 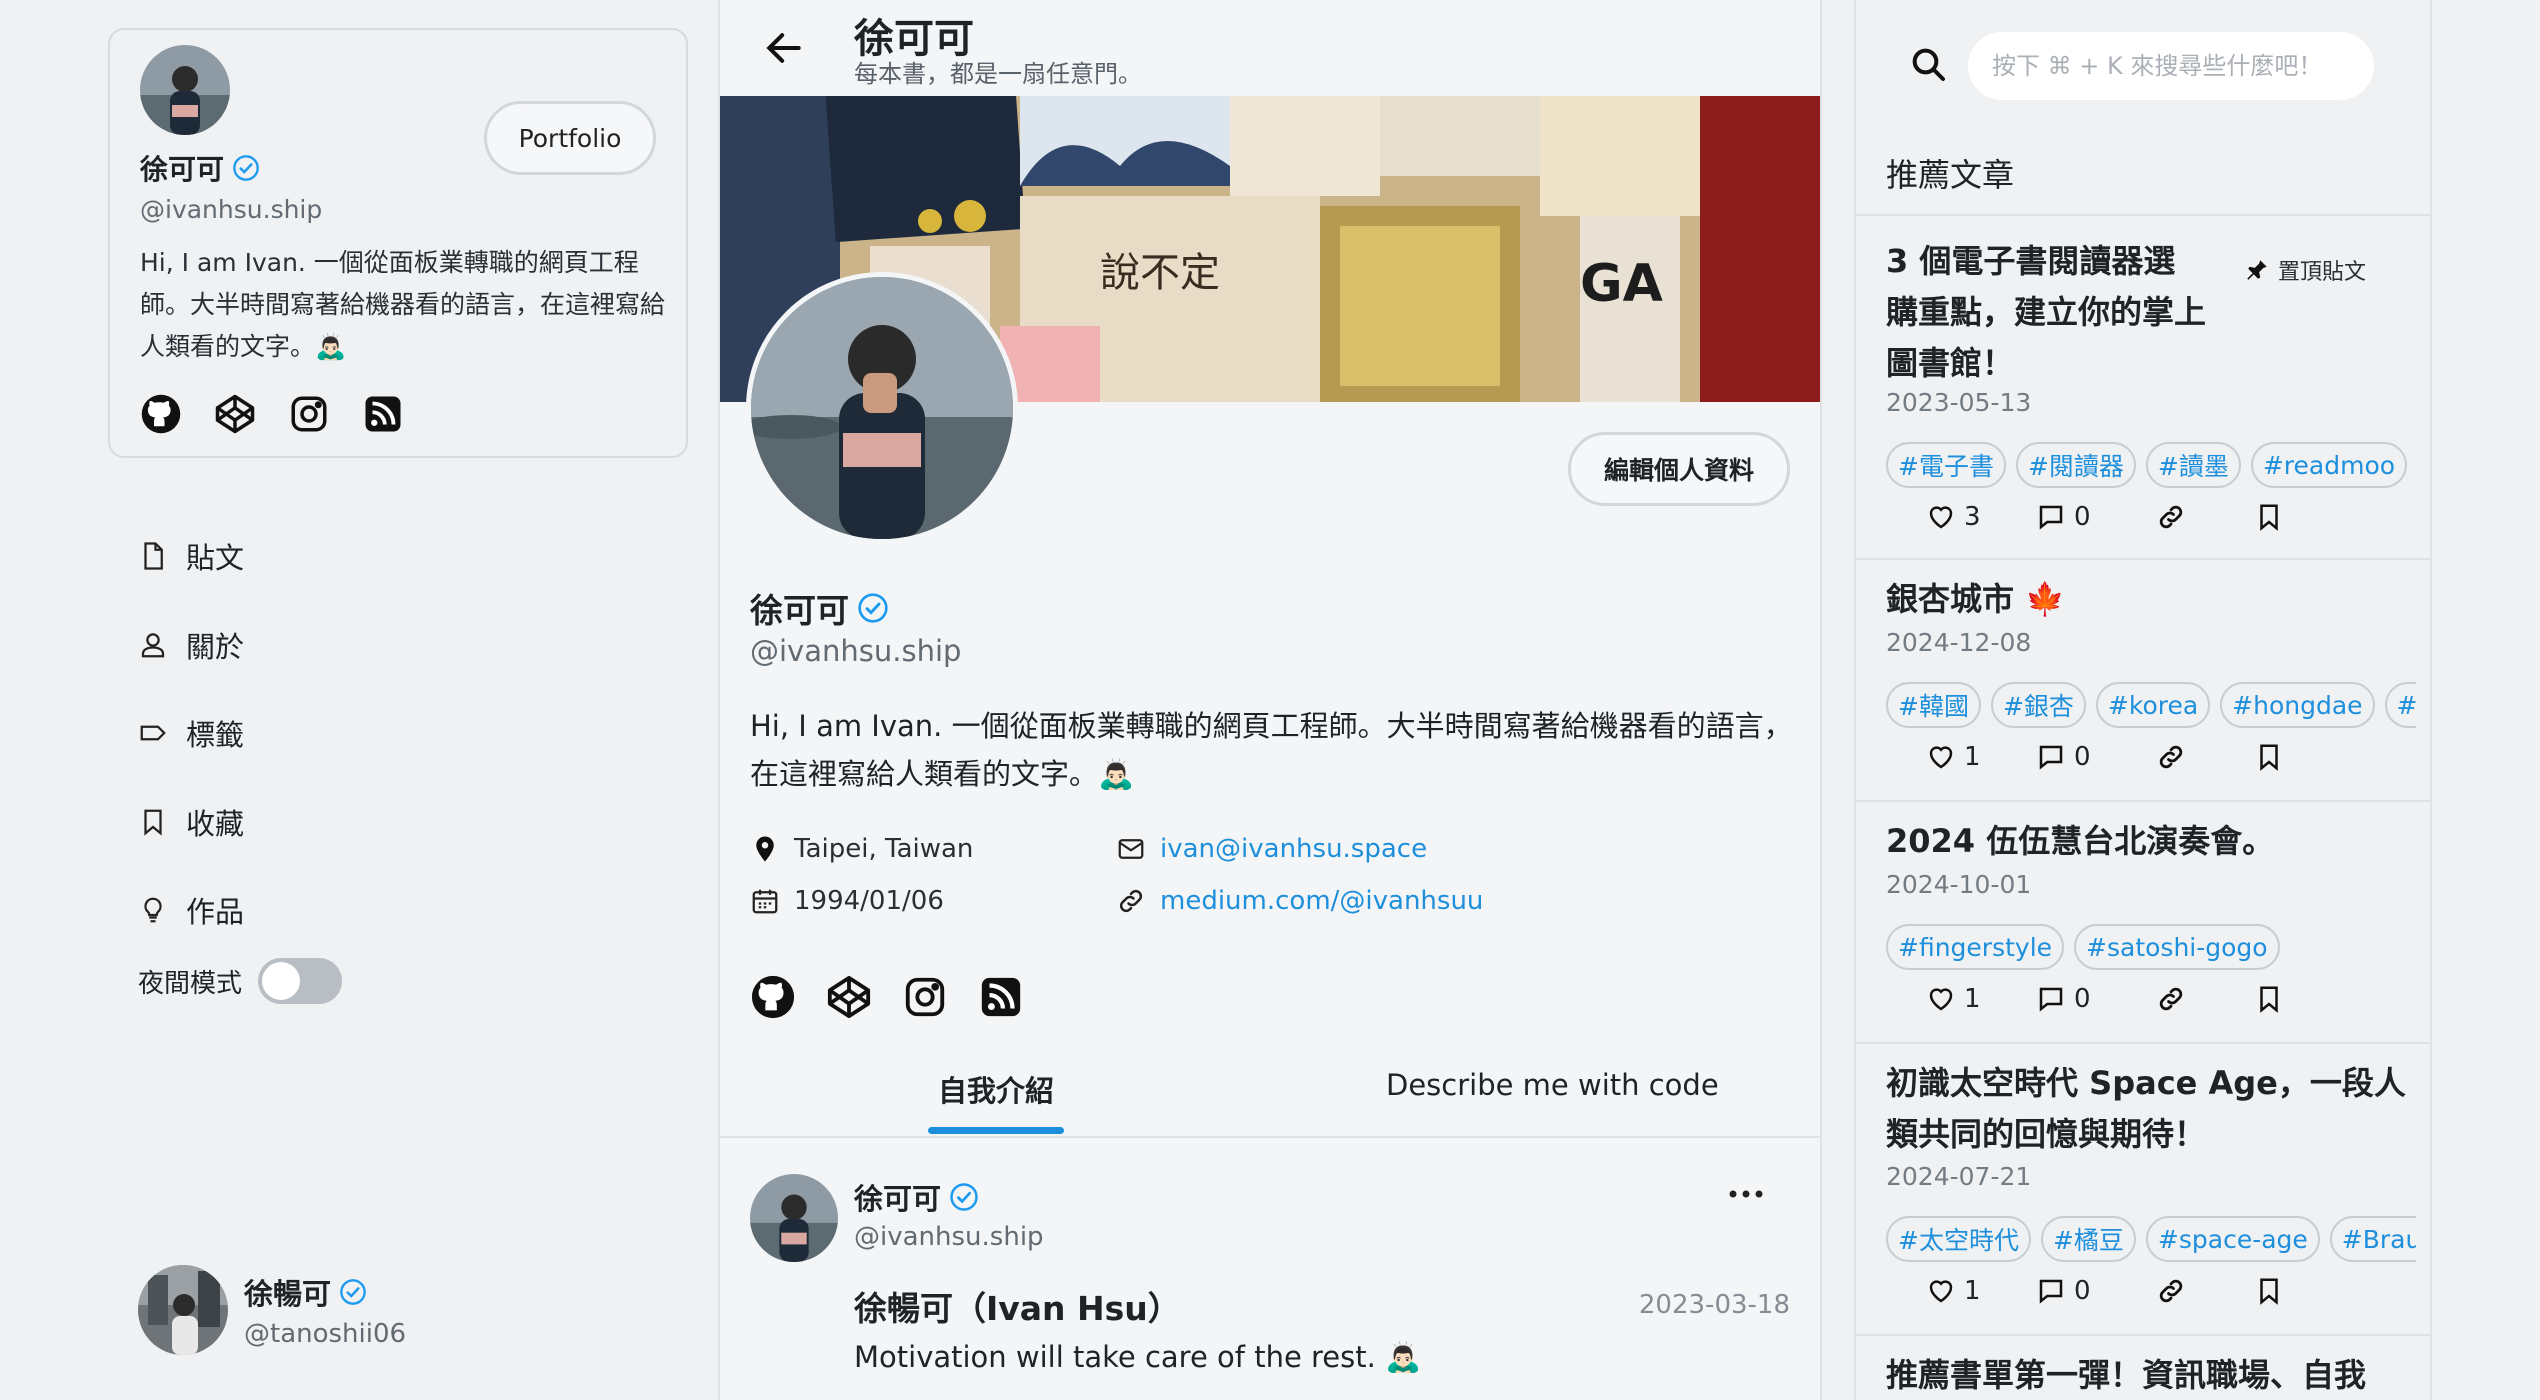 I want to click on tag-chip: #korea, so click(x=2153, y=705).